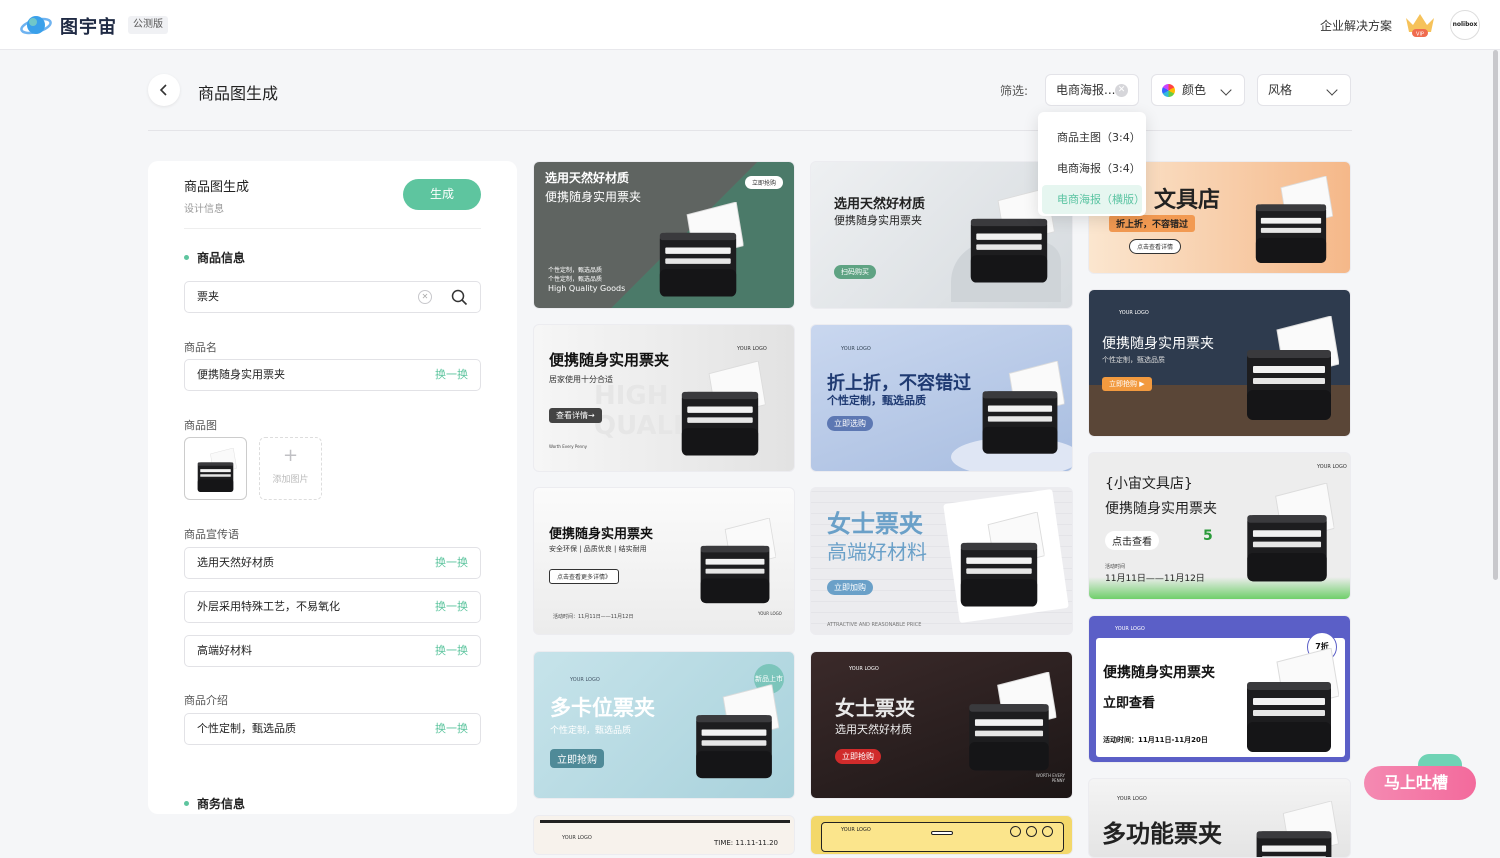 The height and width of the screenshot is (858, 1500). Describe the element at coordinates (850, 423) in the screenshot. I see `card-button: 立即选购` at that location.